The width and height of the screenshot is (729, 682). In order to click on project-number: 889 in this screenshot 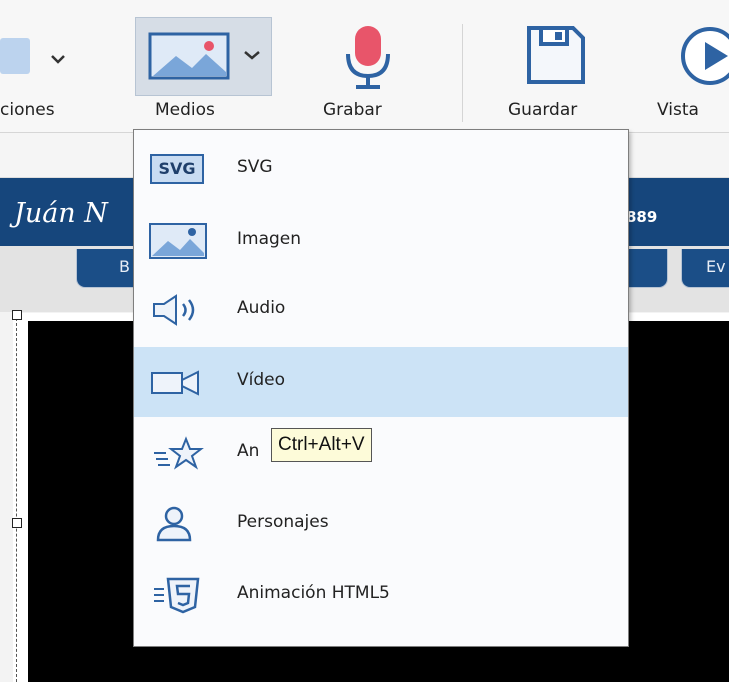, I will do `click(642, 217)`.